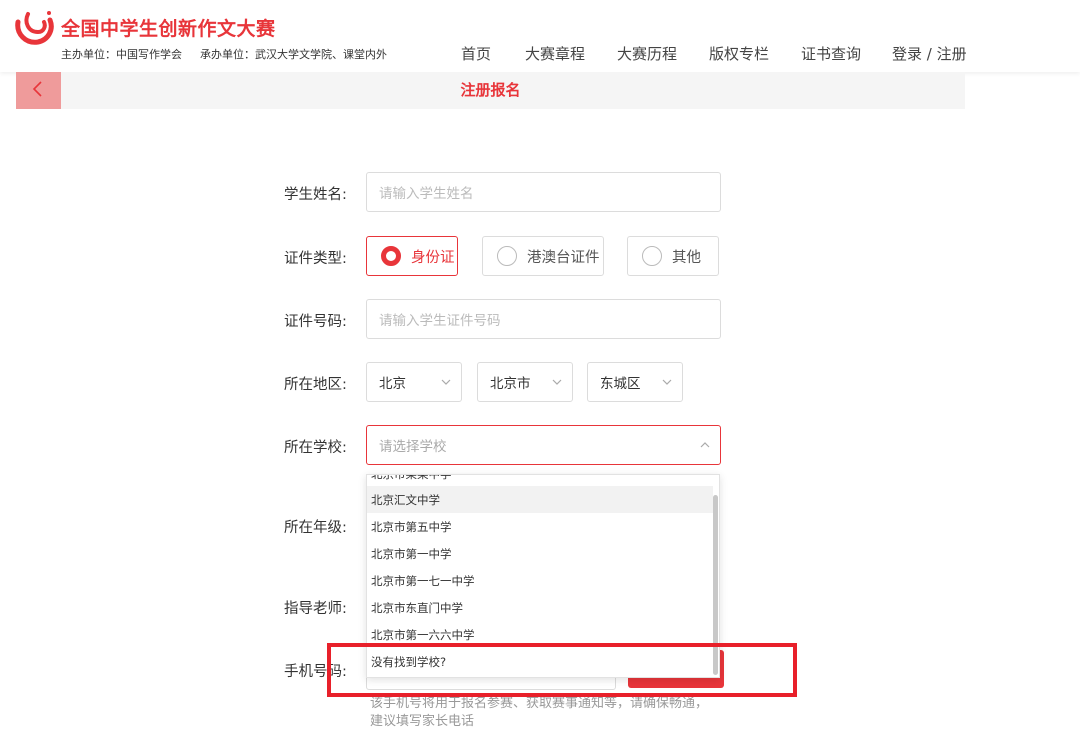 The width and height of the screenshot is (1080, 729). Describe the element at coordinates (315, 322) in the screenshot. I see `id-number-label: 证件号码:` at that location.